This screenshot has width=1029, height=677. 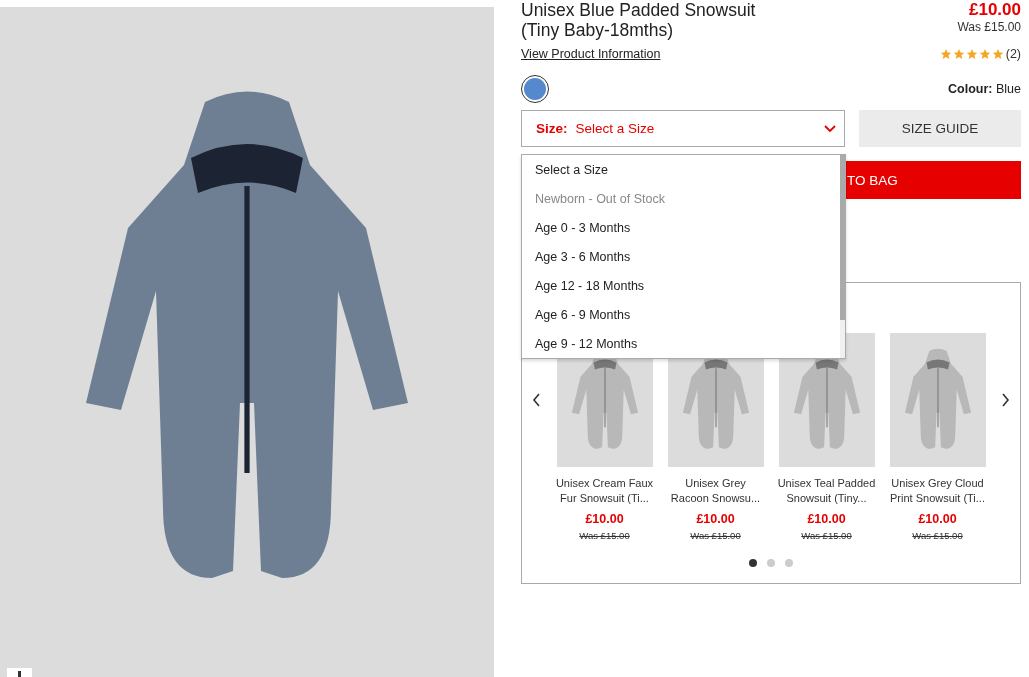 I want to click on size-select: Size: Select a Size, so click(x=683, y=128).